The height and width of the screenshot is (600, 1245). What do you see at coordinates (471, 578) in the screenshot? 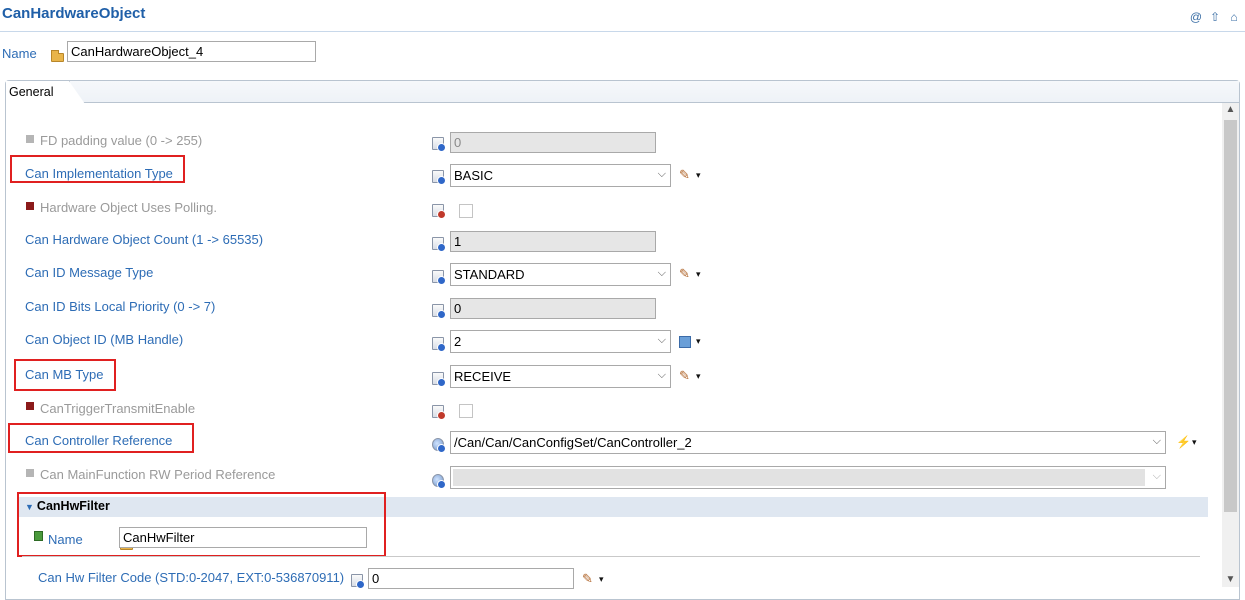
I see `hw-filter-code-input: 0` at bounding box center [471, 578].